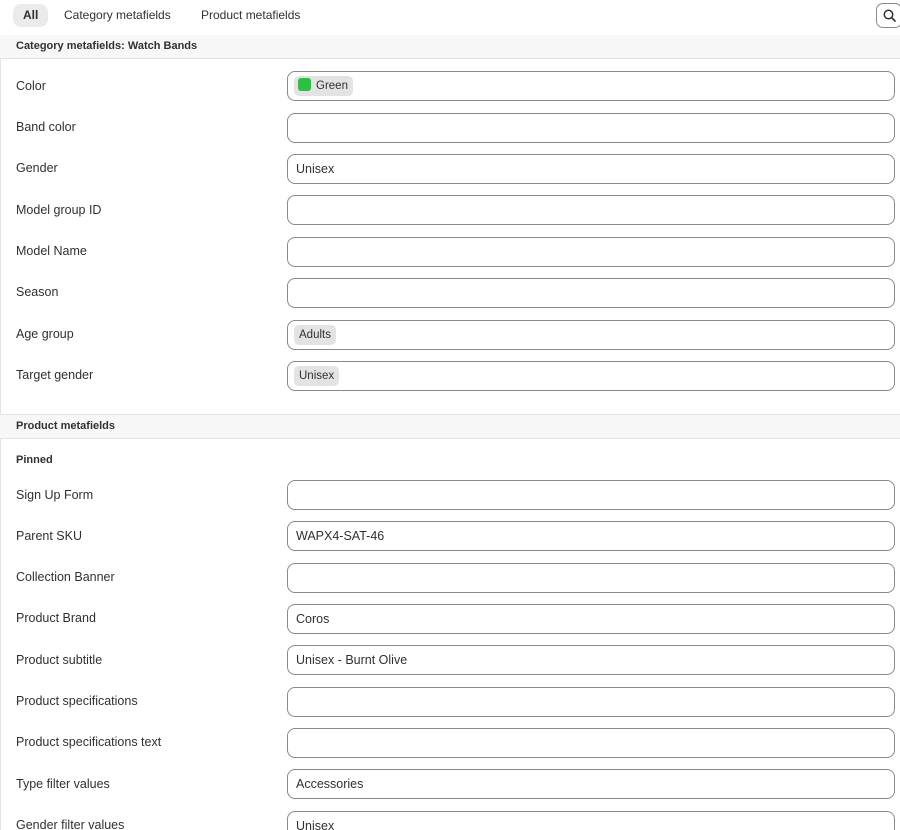 The height and width of the screenshot is (830, 900). Describe the element at coordinates (304, 84) in the screenshot. I see `color-swatch` at that location.